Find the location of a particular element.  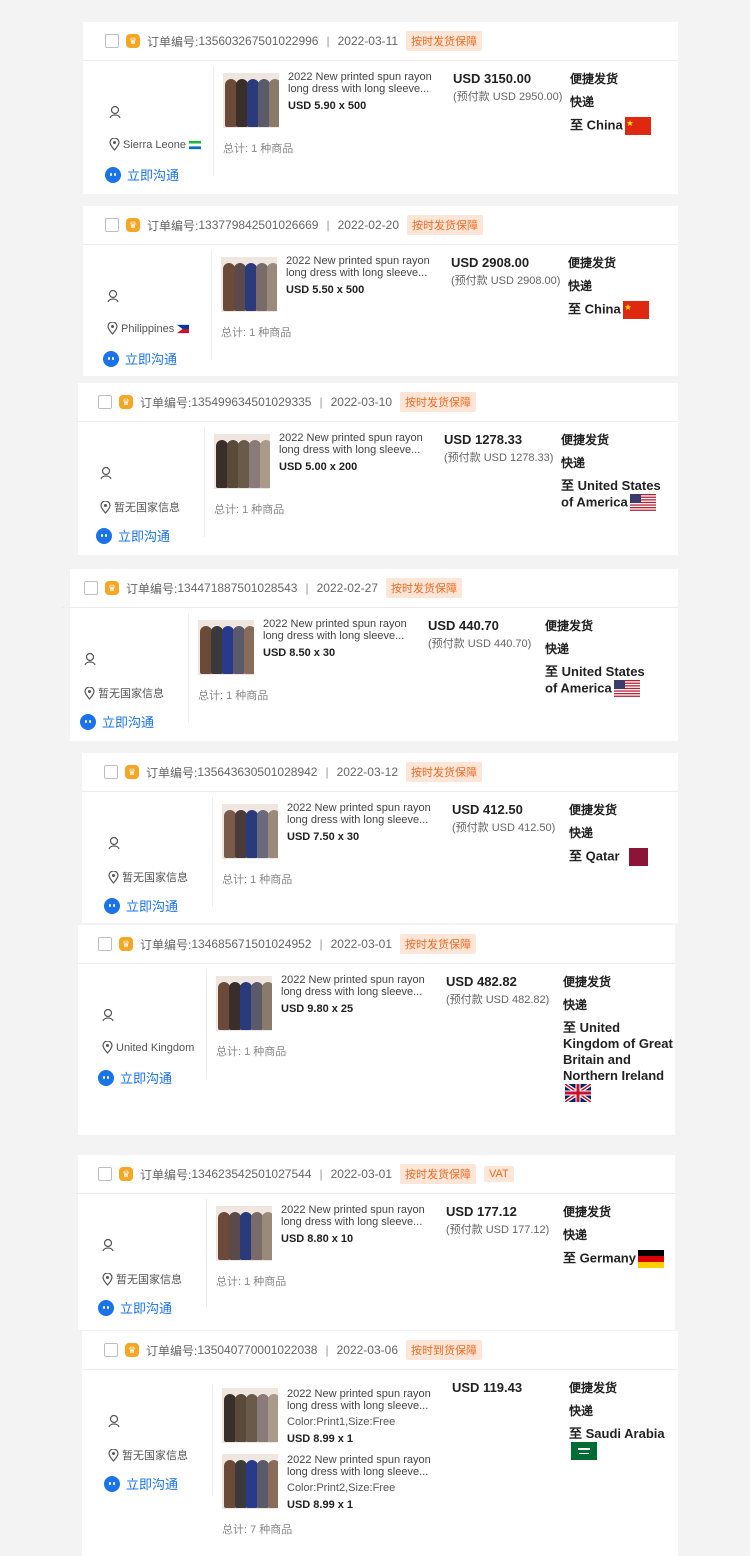

shipping-method: 便捷发货 is located at coordinates (587, 1212).